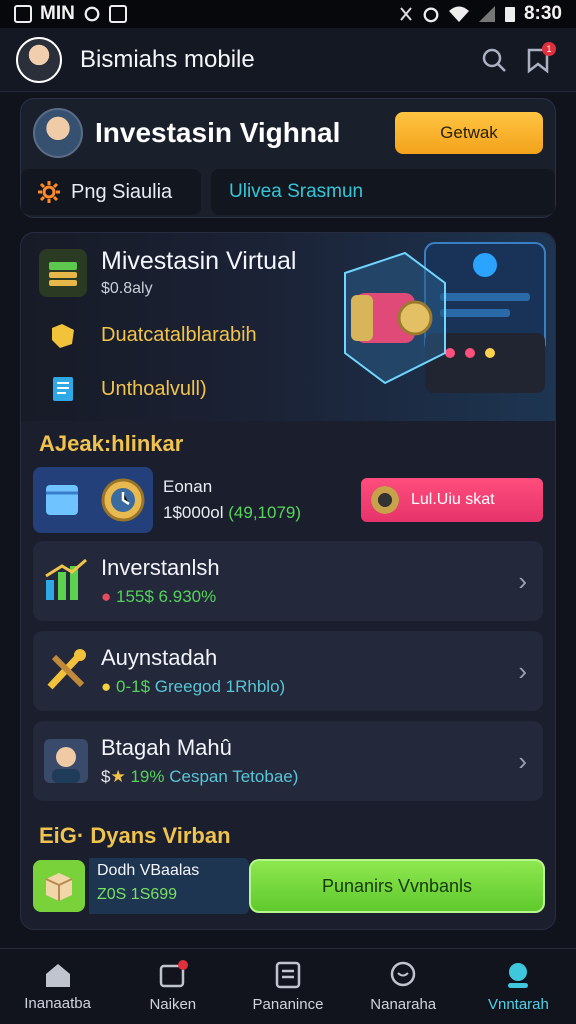 This screenshot has width=576, height=1024. I want to click on gear-icon, so click(49, 192).